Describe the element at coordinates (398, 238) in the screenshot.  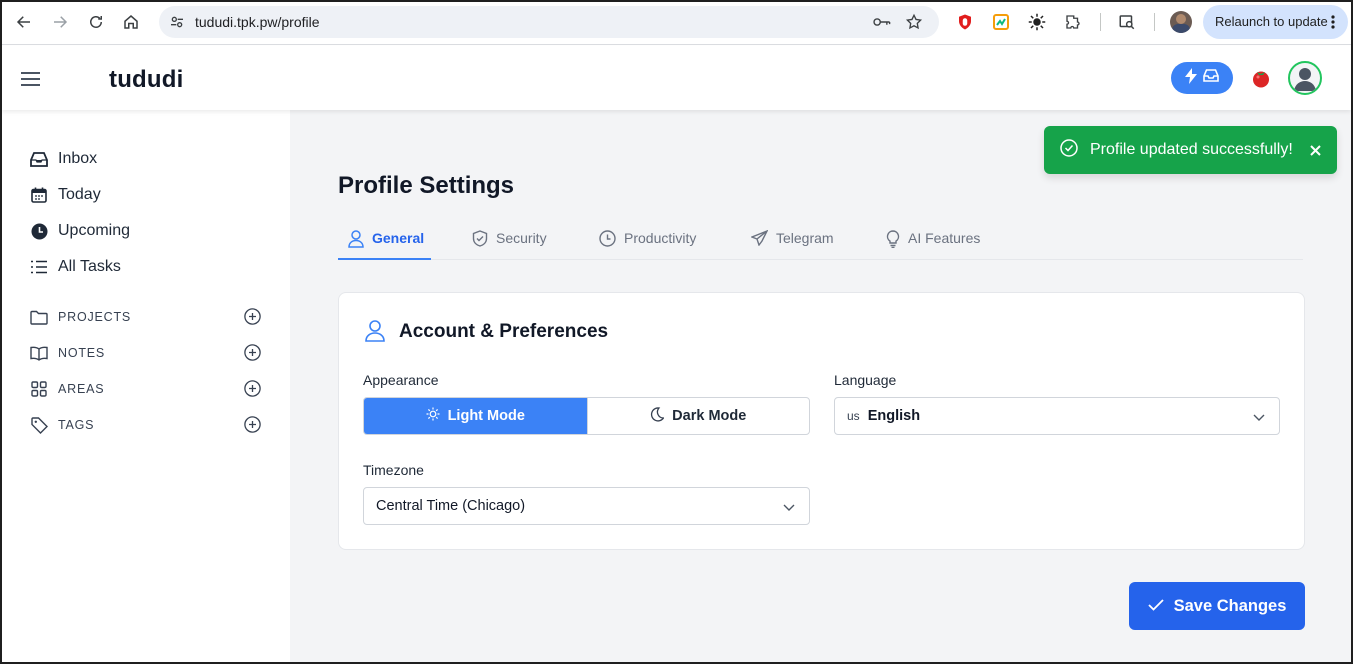
I see `tab-label: General` at that location.